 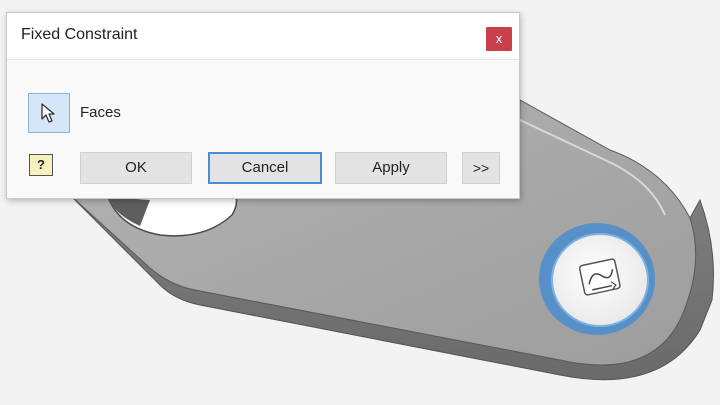 What do you see at coordinates (136, 168) in the screenshot?
I see `ok-button: OK` at bounding box center [136, 168].